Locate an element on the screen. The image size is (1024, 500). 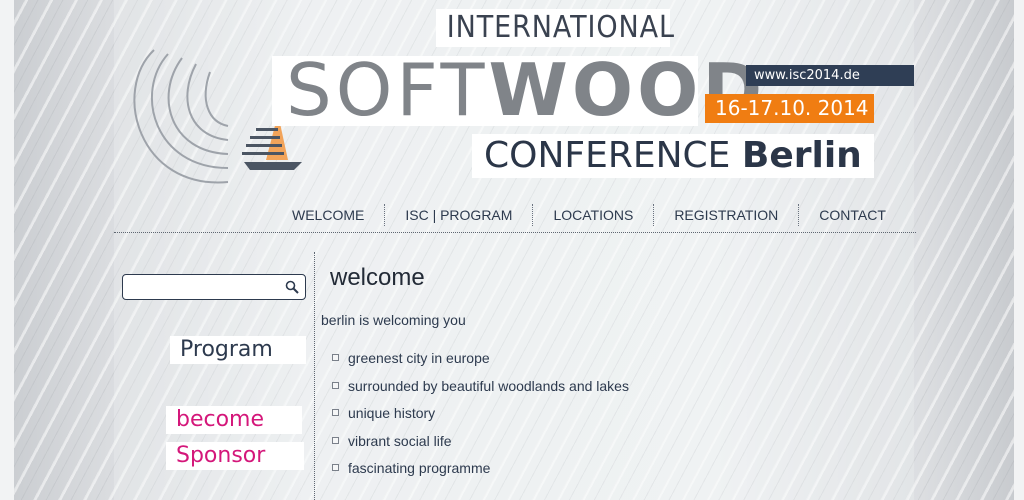
search-input is located at coordinates (204, 288).